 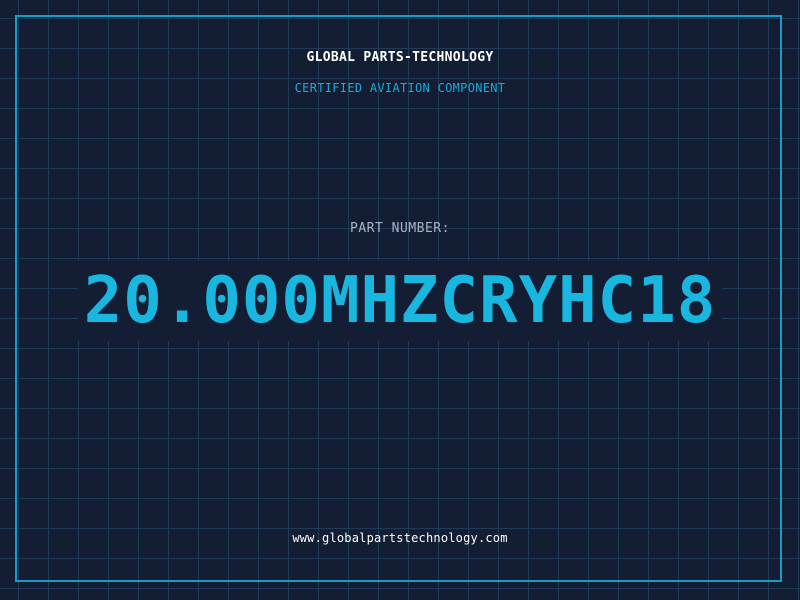 I want to click on certification-tagline: CERTIFIED AVIATION COMPONENT, so click(x=400, y=88).